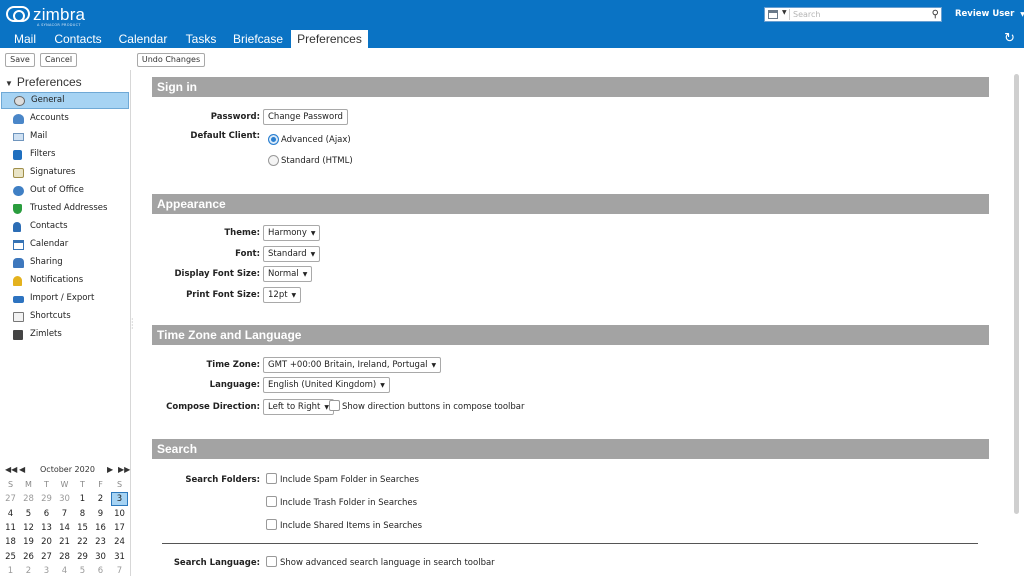  What do you see at coordinates (28, 542) in the screenshot?
I see `calendar-day: 19` at bounding box center [28, 542].